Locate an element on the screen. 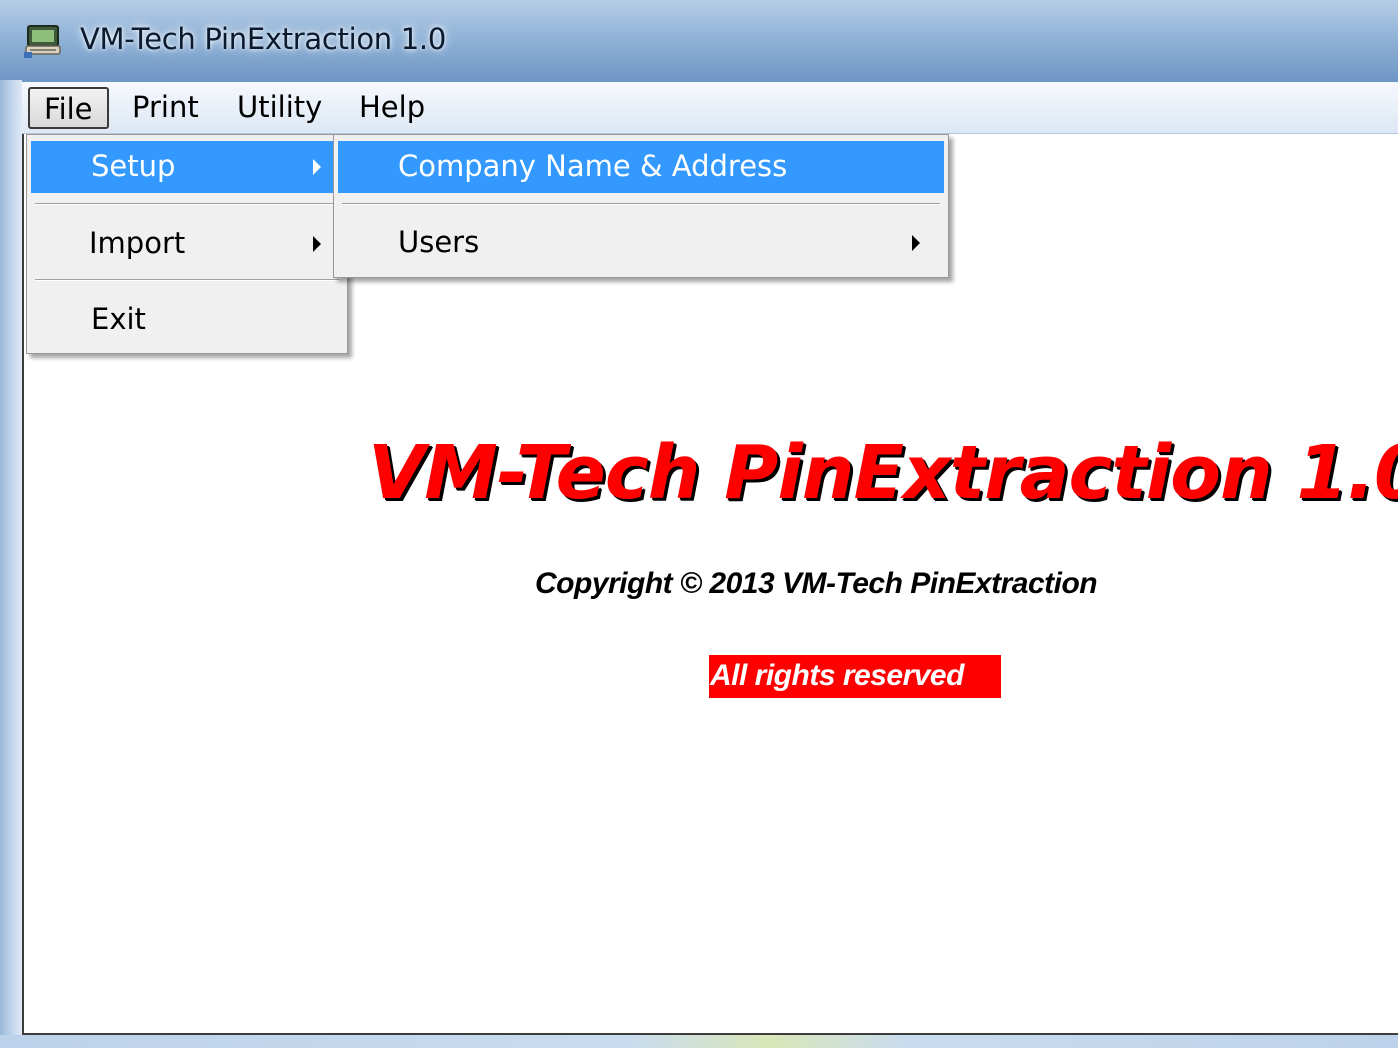 This screenshot has width=1398, height=1048. copyright-text: Copyright © 2013 VM-Tech PinExtraction is located at coordinates (816, 583).